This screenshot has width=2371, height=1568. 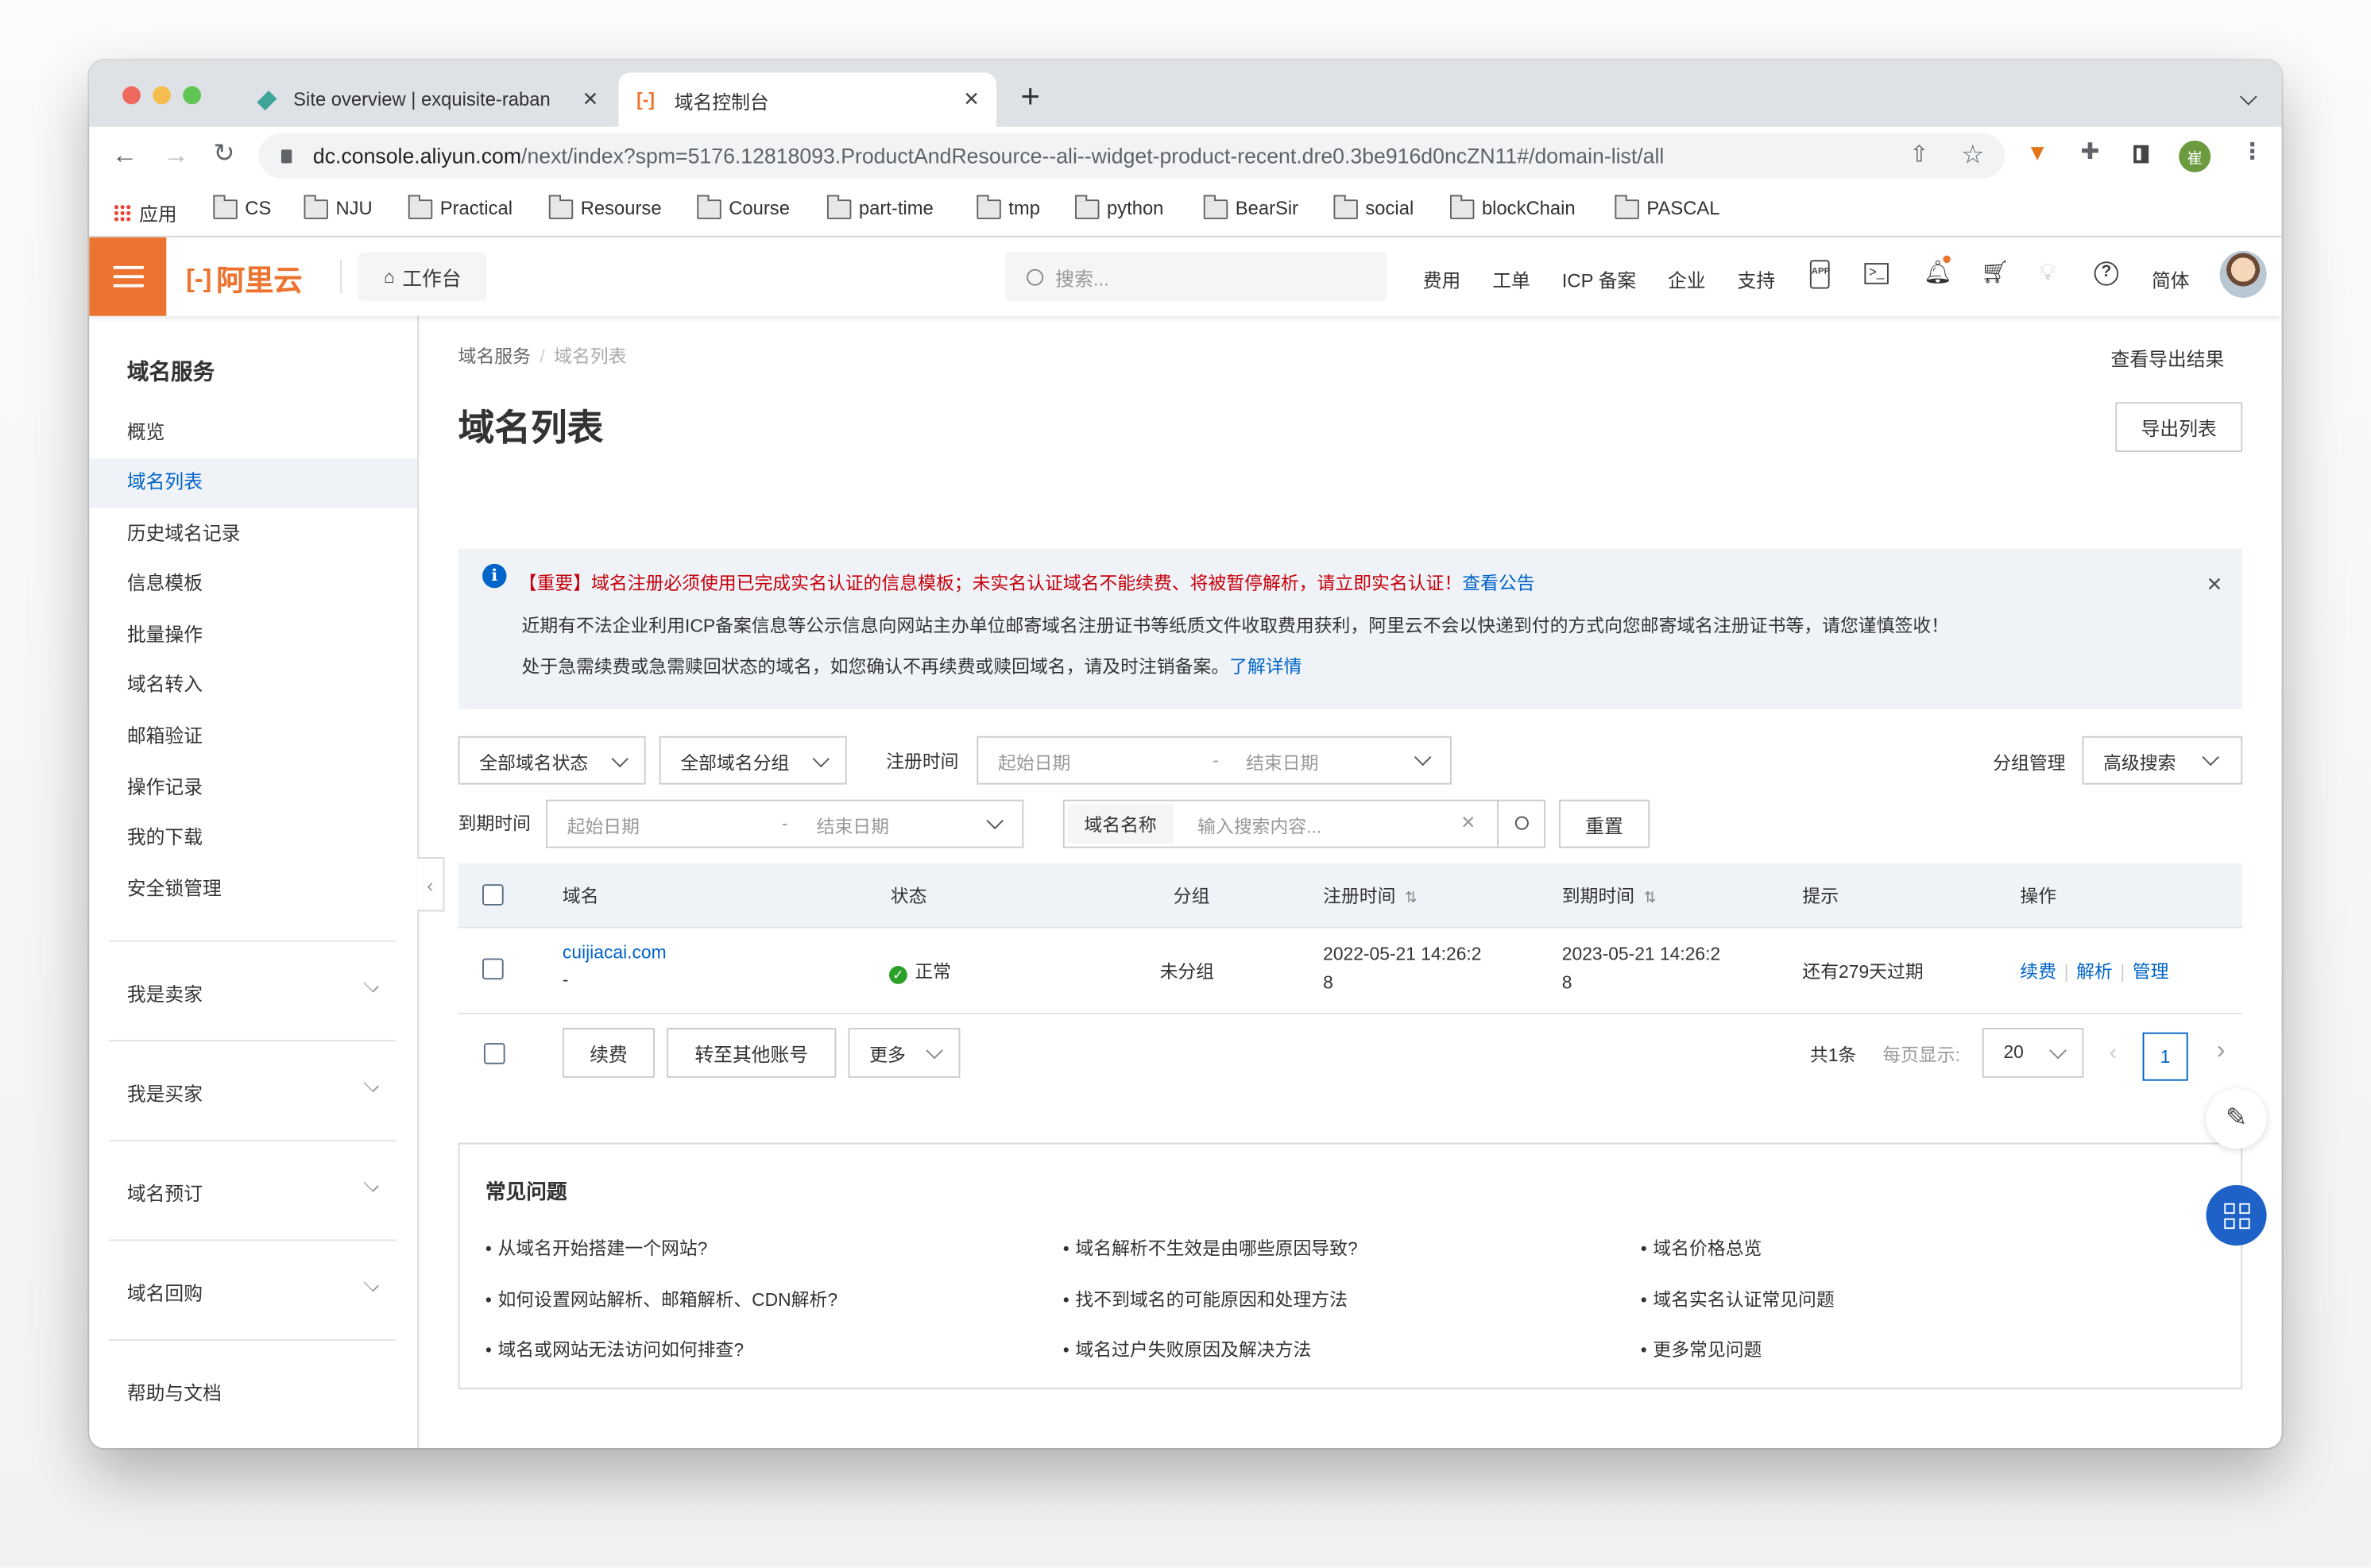 What do you see at coordinates (2215, 585) in the screenshot?
I see `close-notice-icon: ✕` at bounding box center [2215, 585].